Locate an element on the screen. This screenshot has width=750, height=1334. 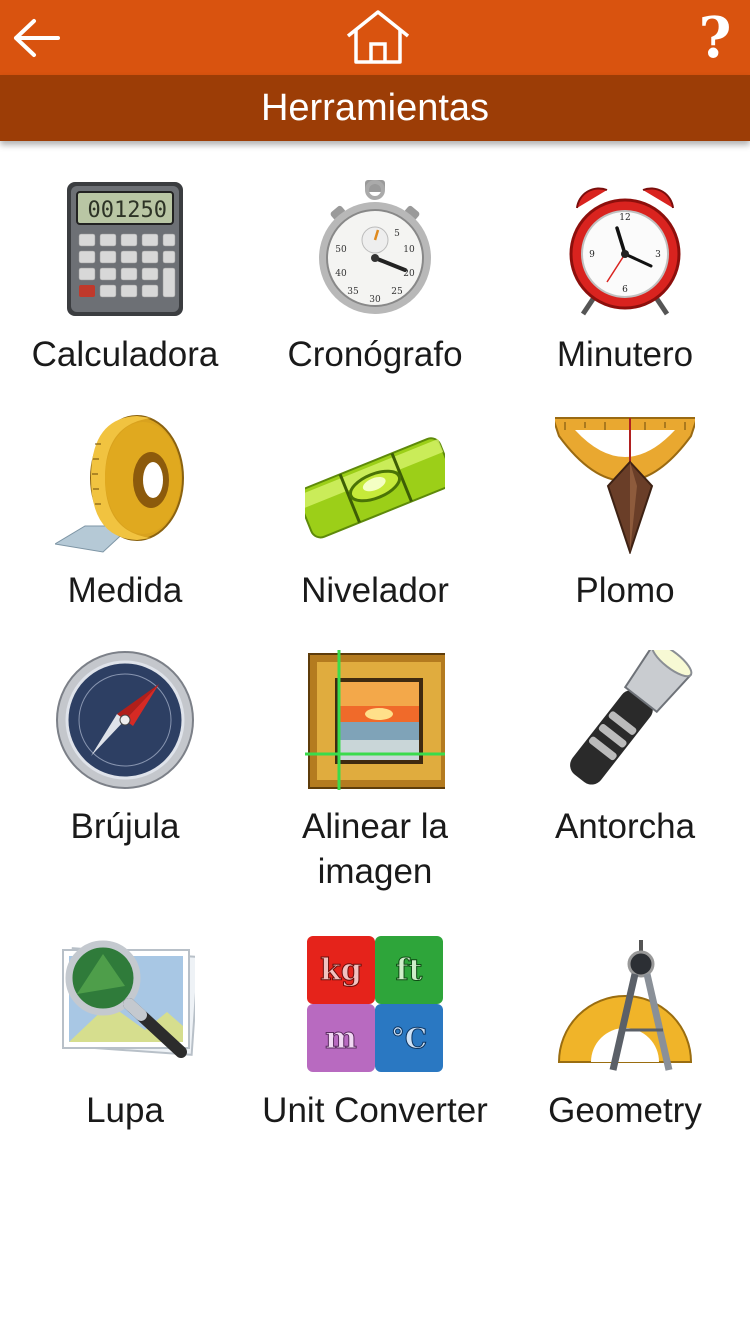
tool-cronografo: 5 10 20 25 30 35 40 50 Cronógrafo is located at coordinates (375, 293).